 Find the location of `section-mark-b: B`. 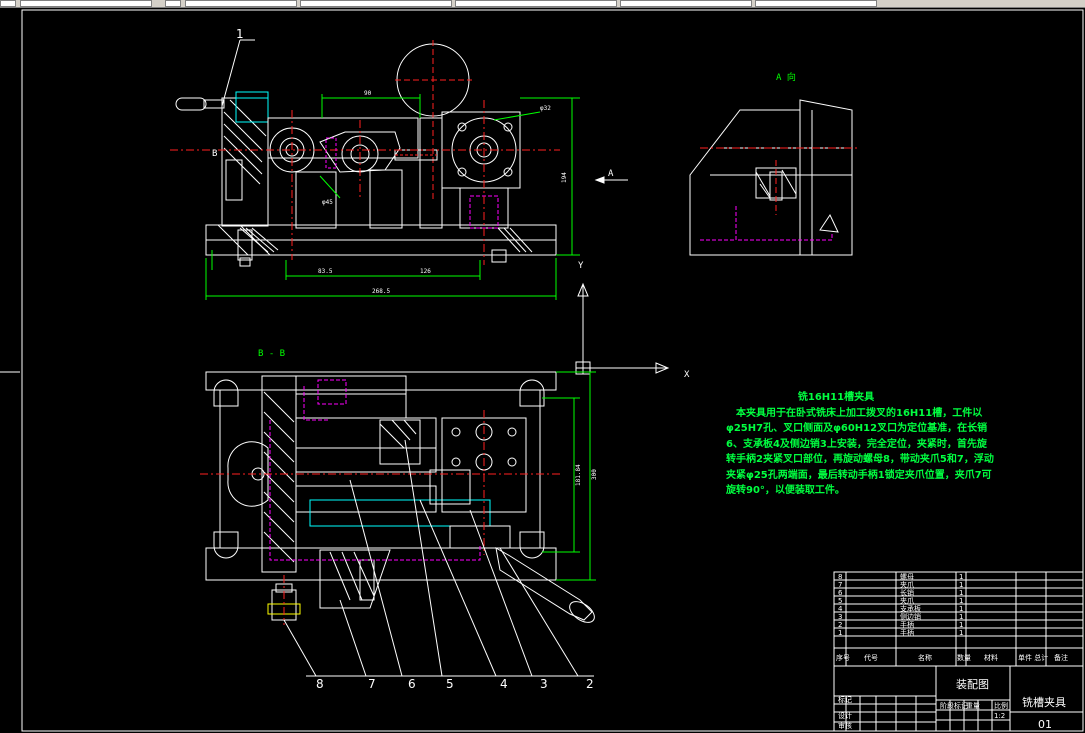

section-mark-b: B is located at coordinates (214, 154).